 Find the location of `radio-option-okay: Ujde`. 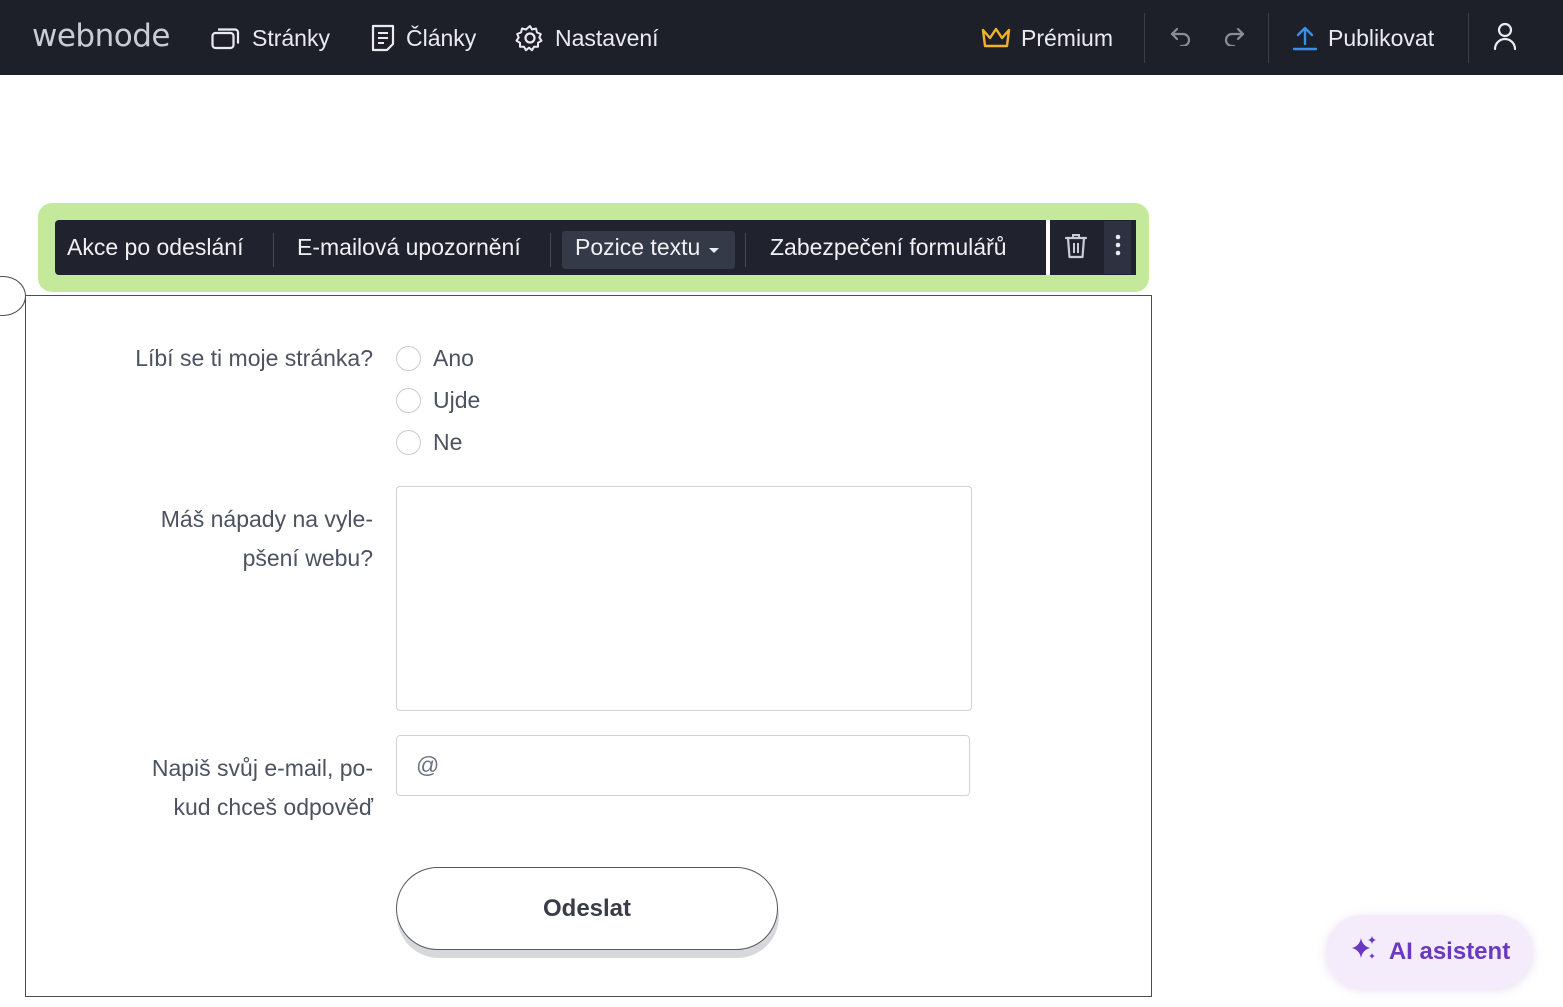

radio-option-okay: Ujde is located at coordinates (438, 400).